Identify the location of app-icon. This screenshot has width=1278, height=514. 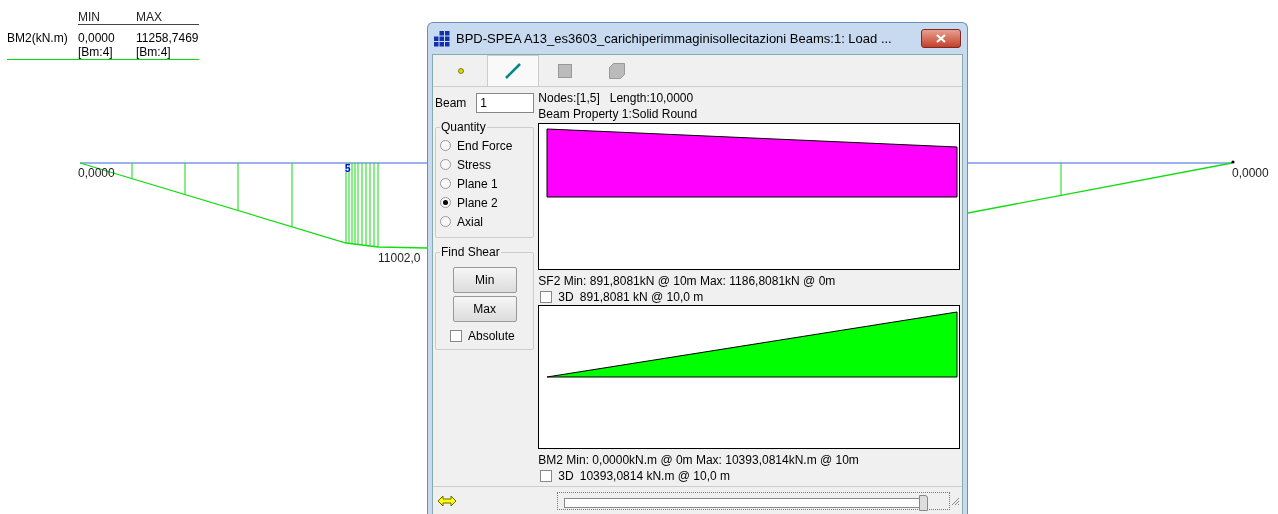
(442, 38).